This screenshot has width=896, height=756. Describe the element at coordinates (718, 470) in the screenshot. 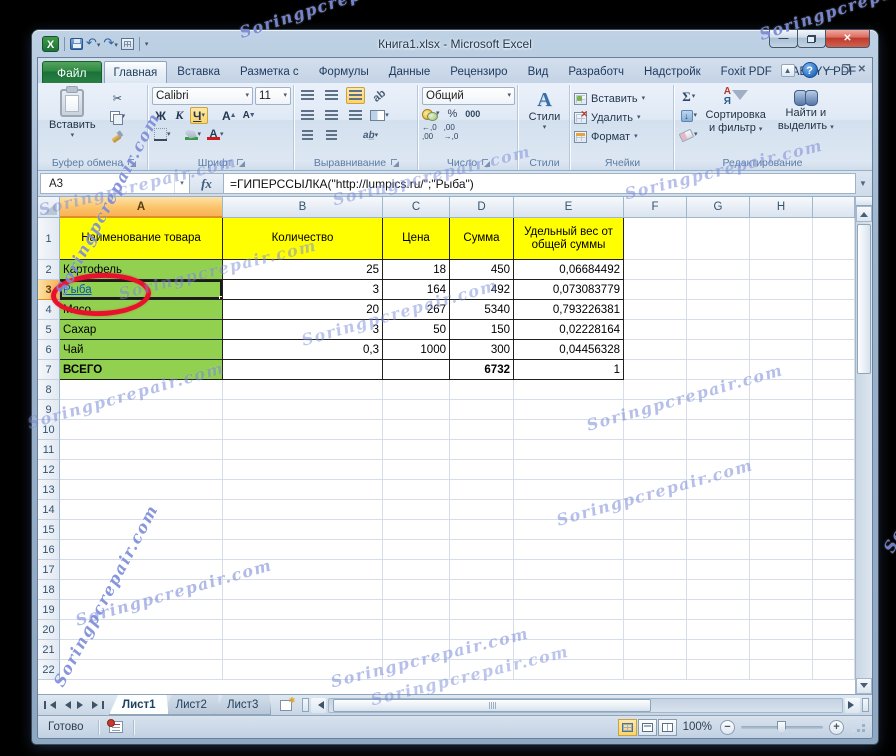

I see `cell-G12` at that location.